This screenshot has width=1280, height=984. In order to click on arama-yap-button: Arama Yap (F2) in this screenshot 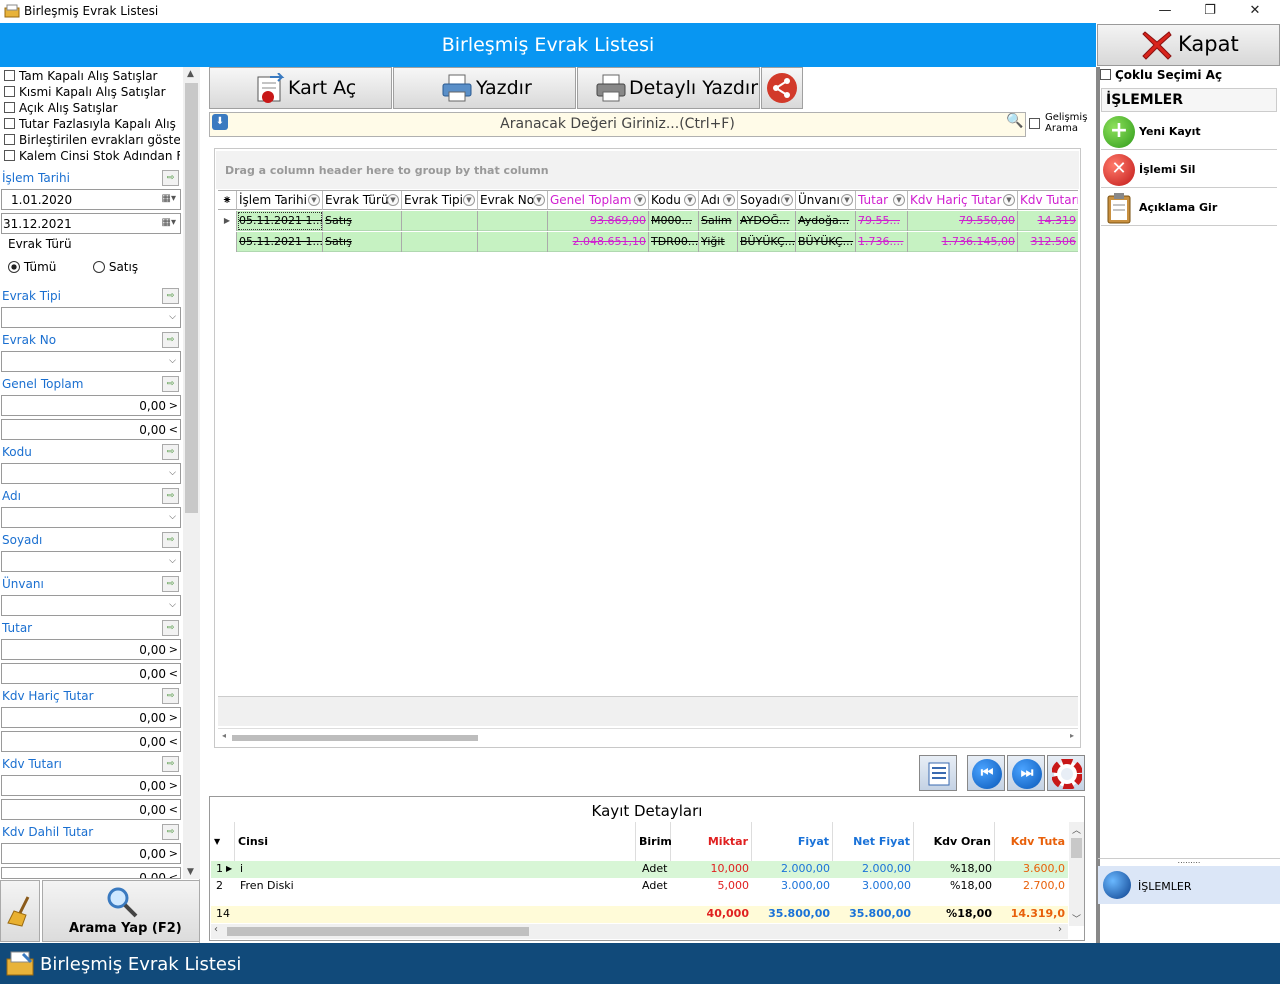, I will do `click(121, 911)`.